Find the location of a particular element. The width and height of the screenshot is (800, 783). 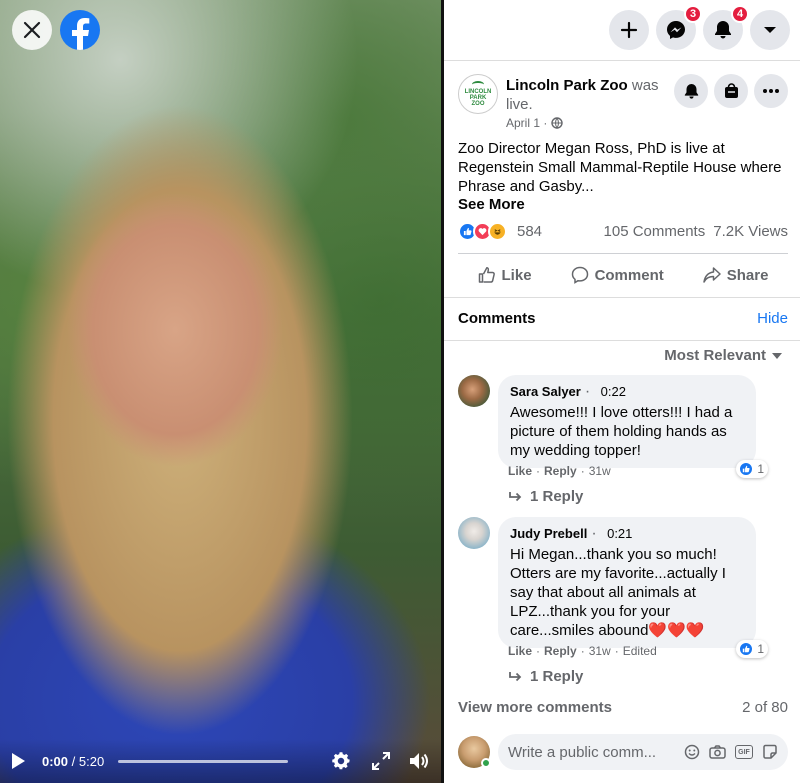

shopping-bag-icon is located at coordinates (731, 90).